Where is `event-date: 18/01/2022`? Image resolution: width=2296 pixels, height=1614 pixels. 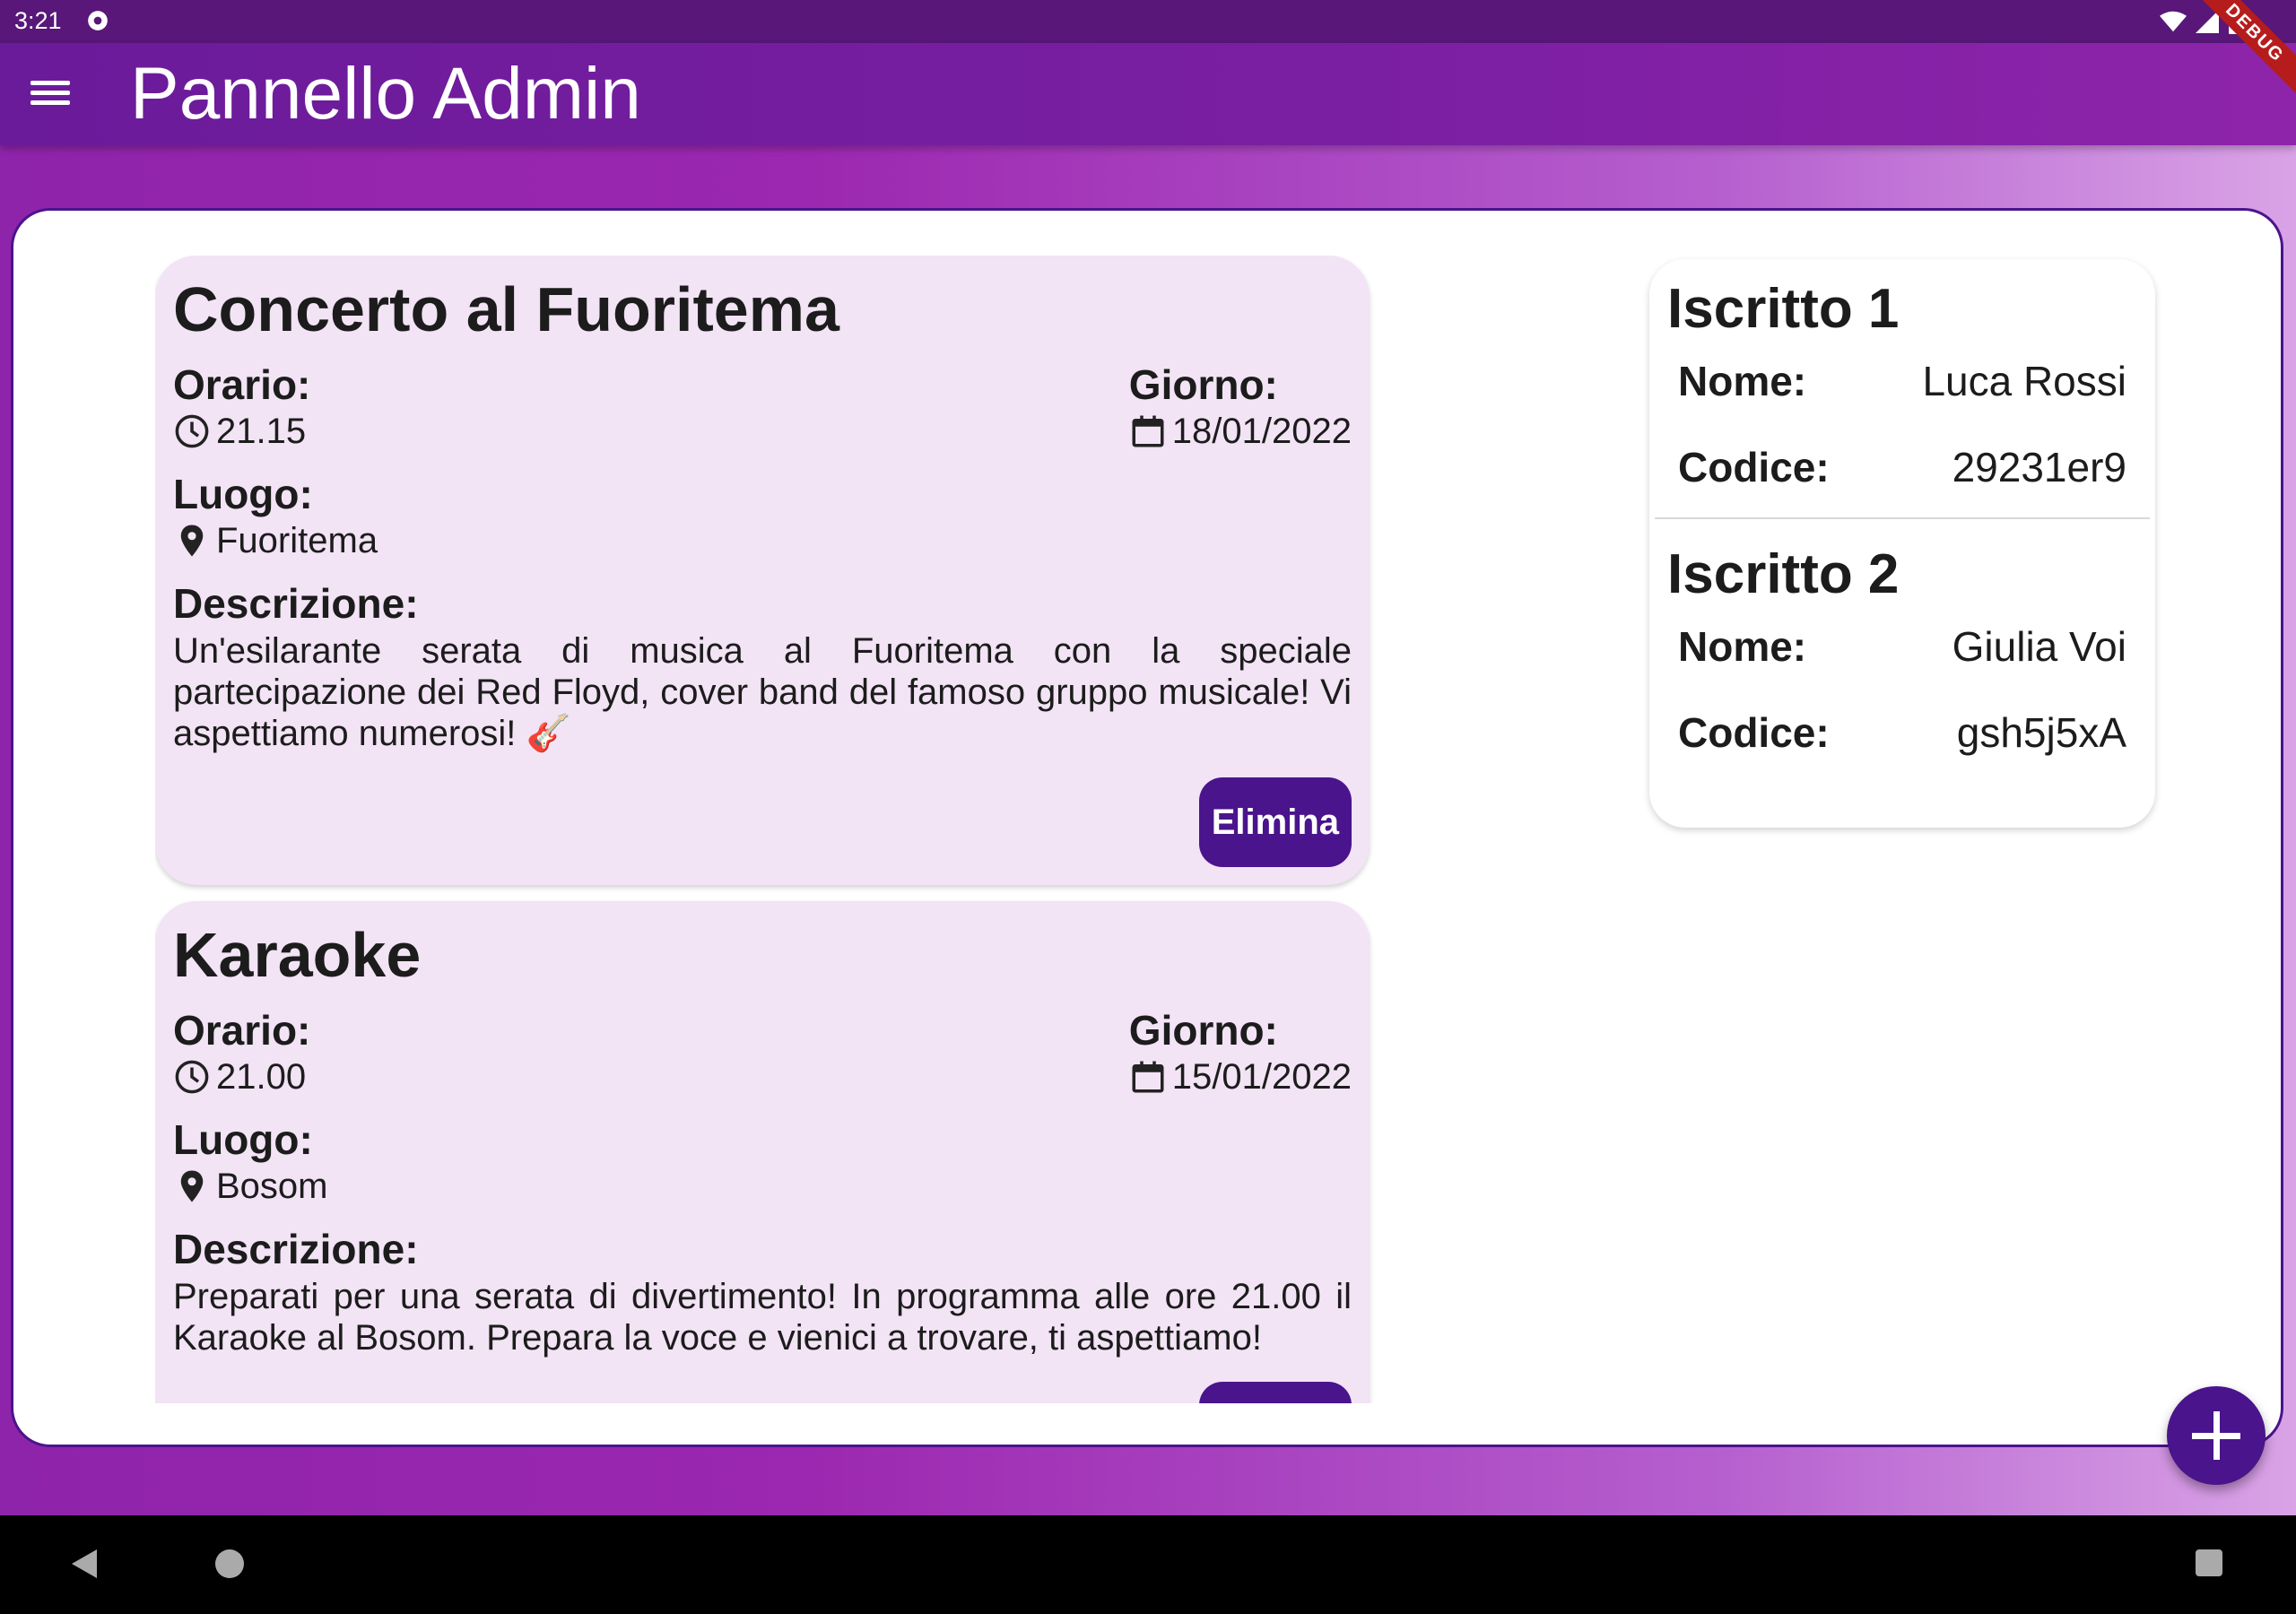
event-date: 18/01/2022 is located at coordinates (1261, 431).